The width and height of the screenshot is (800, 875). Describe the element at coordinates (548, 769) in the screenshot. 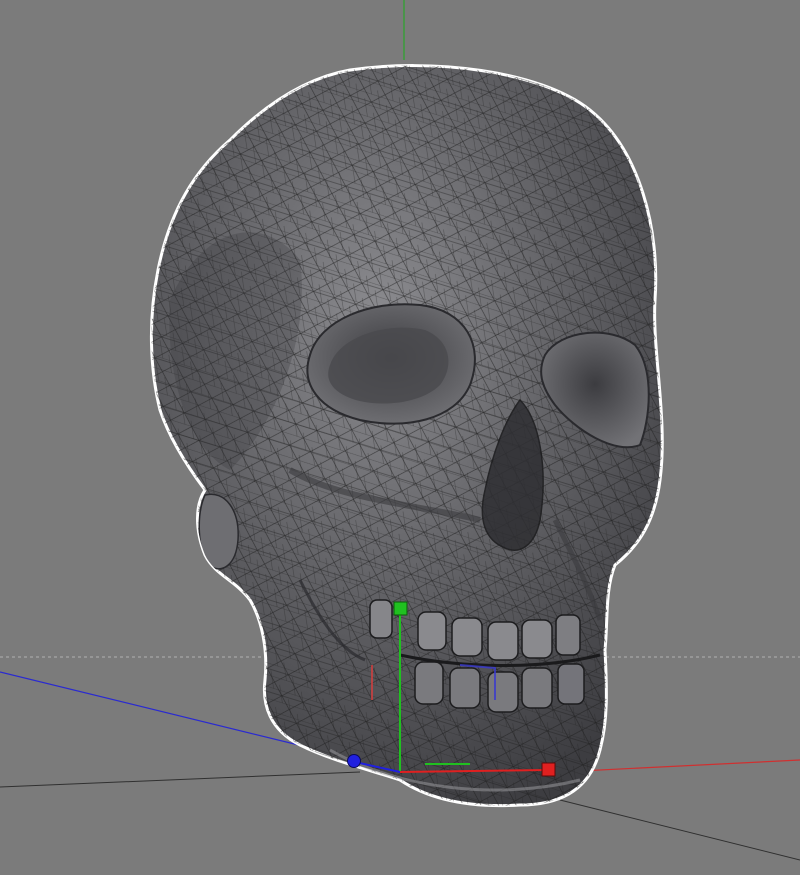

I see `x-axis-handle-icon` at that location.